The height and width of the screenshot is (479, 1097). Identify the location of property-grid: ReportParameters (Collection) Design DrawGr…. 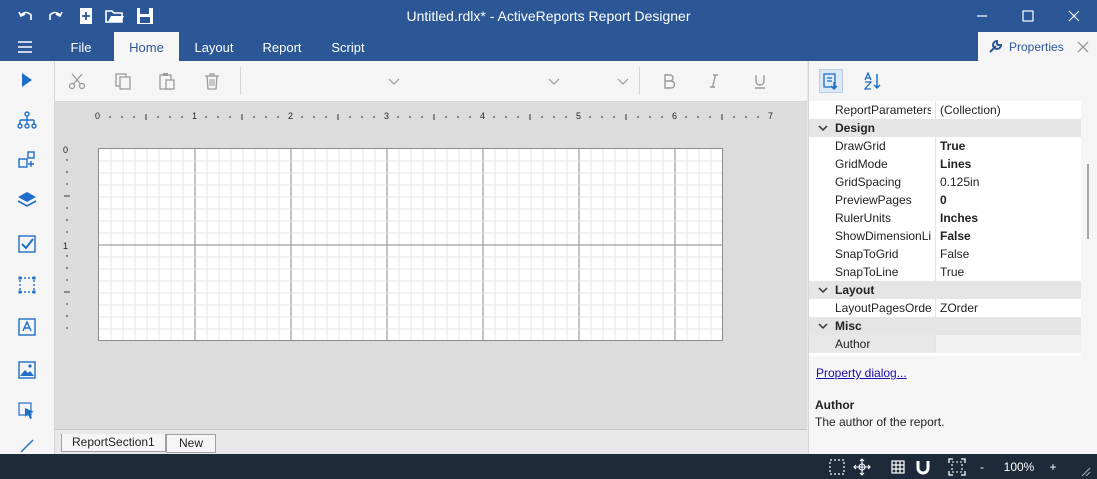
(945, 228).